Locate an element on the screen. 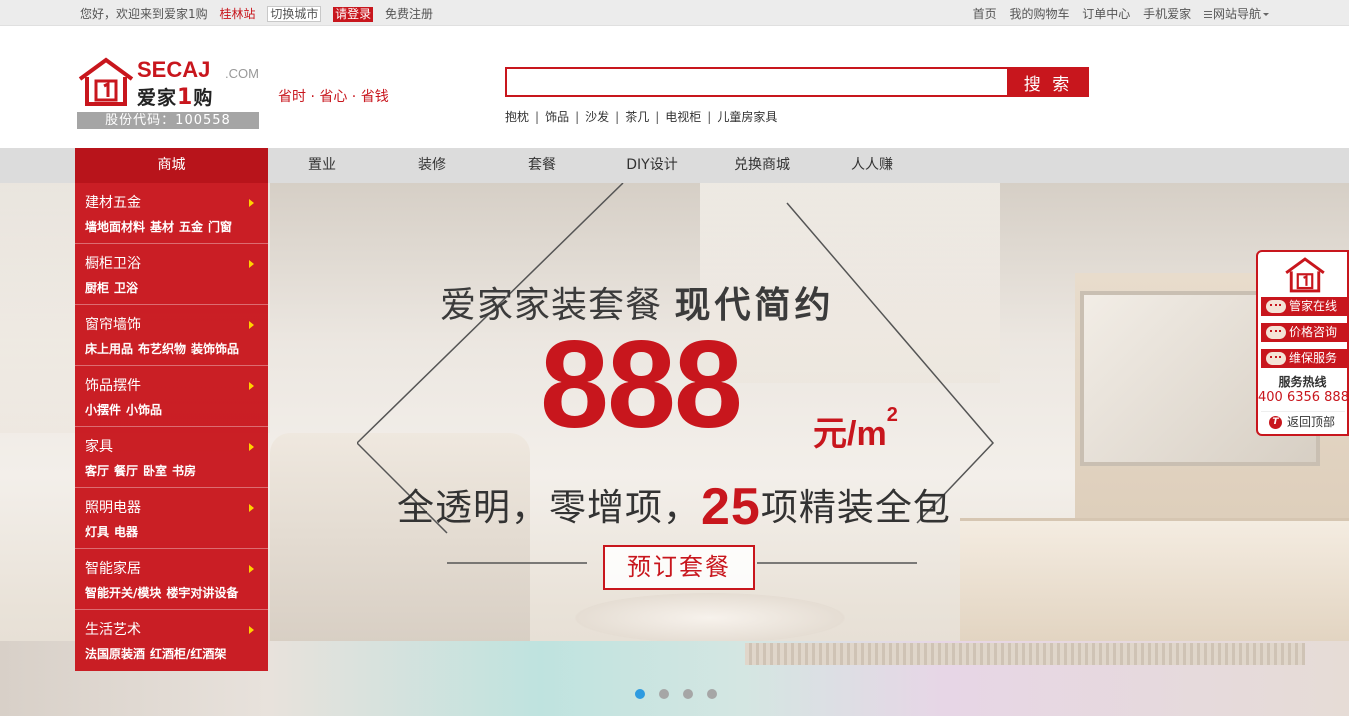  category-title: 生活艺术 is located at coordinates (113, 629).